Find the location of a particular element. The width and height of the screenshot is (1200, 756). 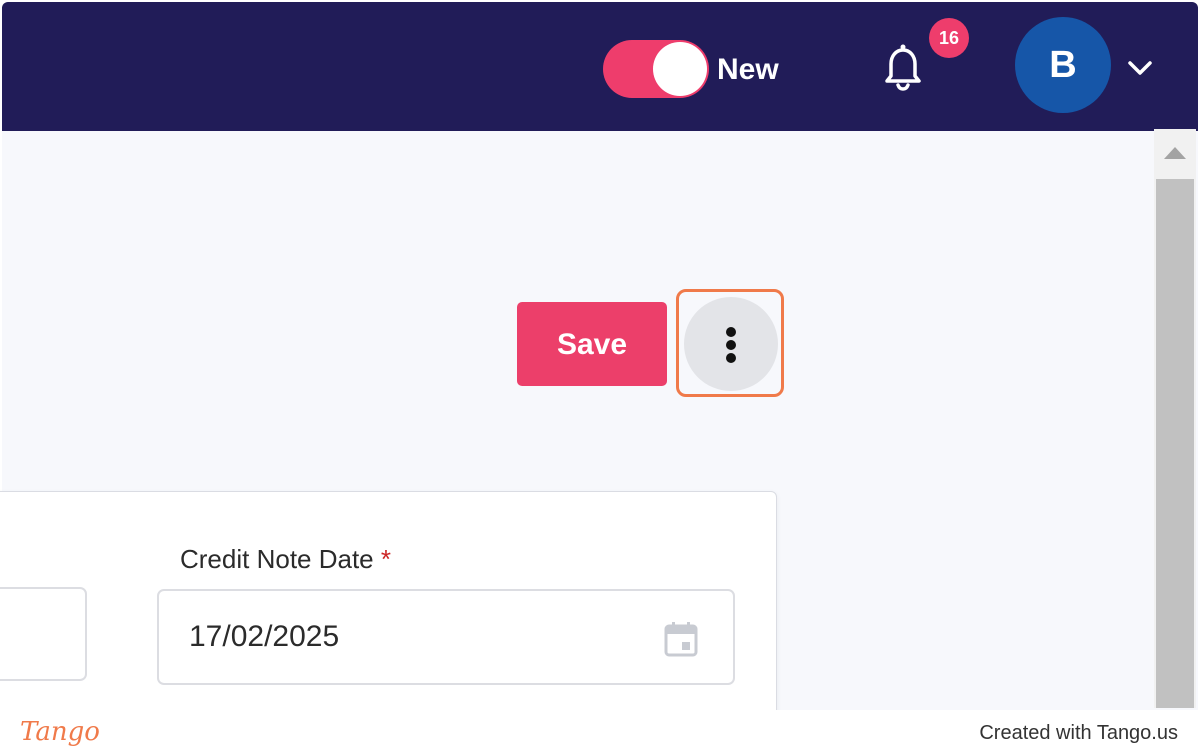

toggle-label: New is located at coordinates (748, 69).